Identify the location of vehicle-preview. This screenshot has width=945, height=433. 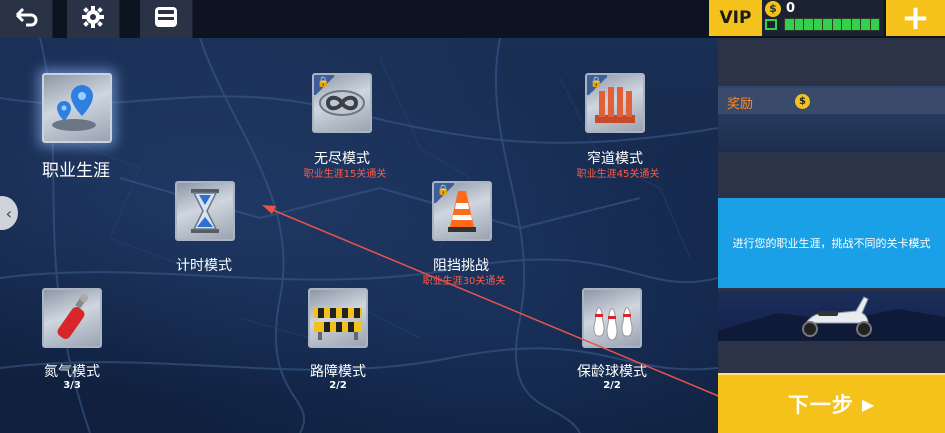
(831, 316).